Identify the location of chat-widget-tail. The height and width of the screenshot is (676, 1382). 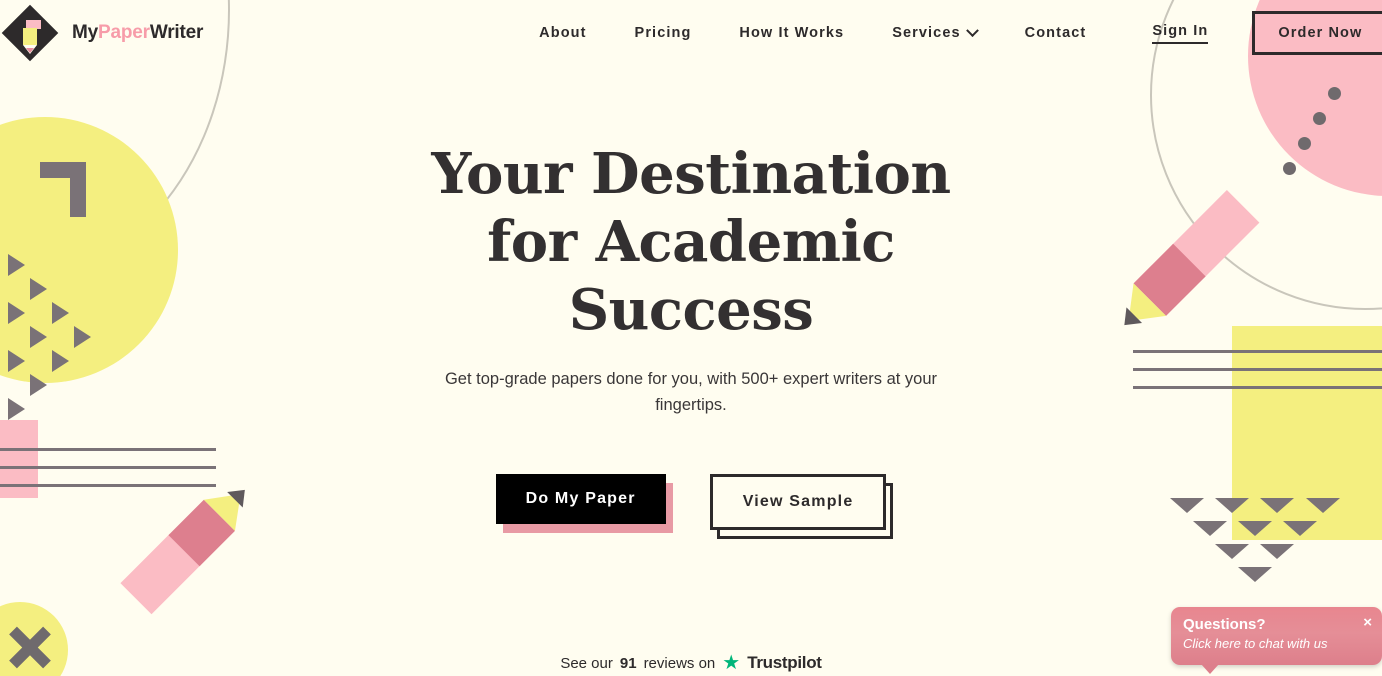
(1210, 669).